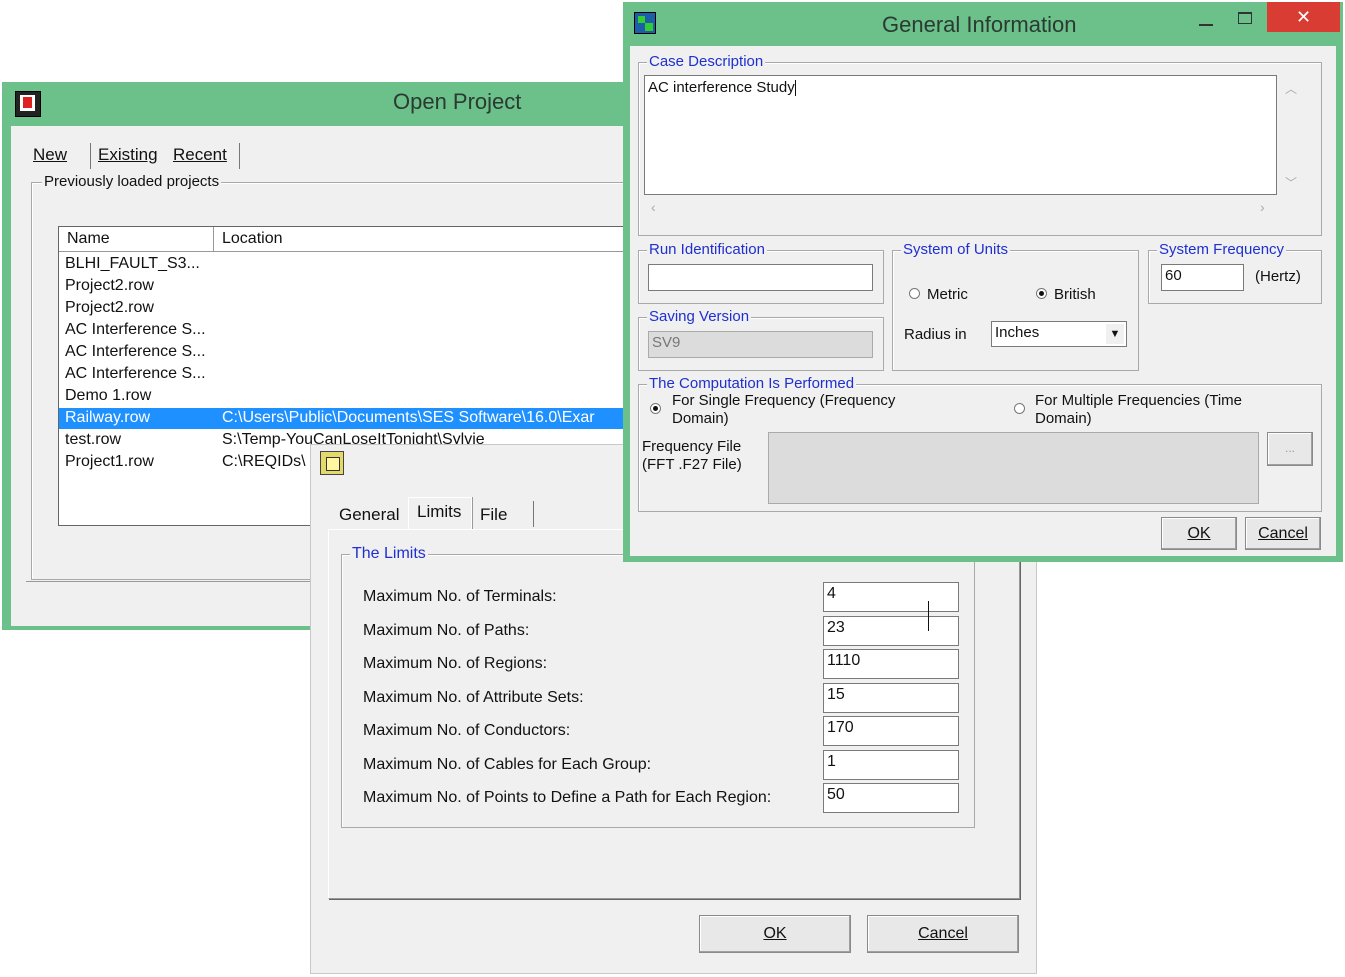 The height and width of the screenshot is (977, 1345). I want to click on limit-input: 4, so click(891, 597).